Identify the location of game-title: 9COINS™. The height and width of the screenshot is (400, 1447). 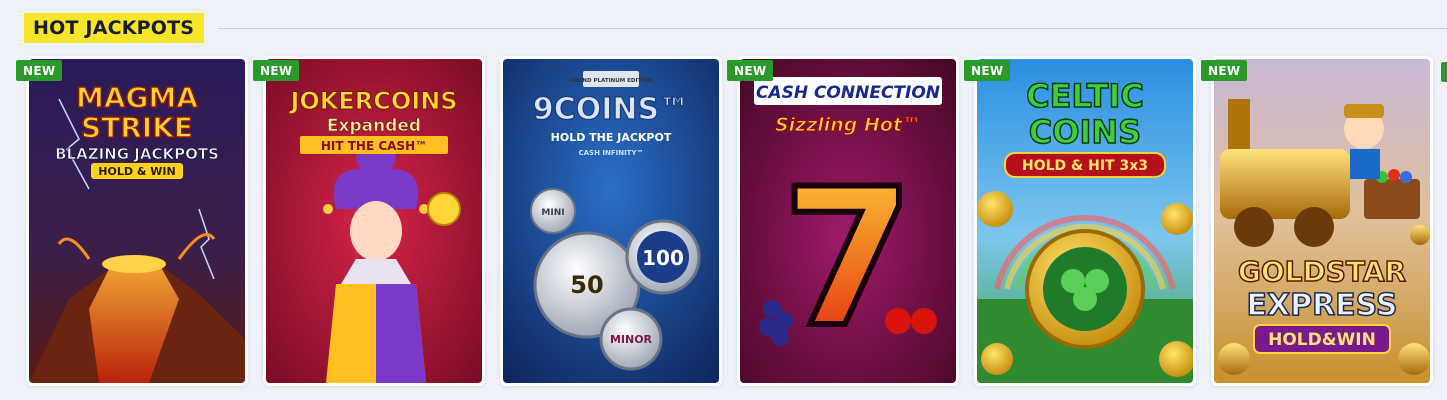
(611, 109).